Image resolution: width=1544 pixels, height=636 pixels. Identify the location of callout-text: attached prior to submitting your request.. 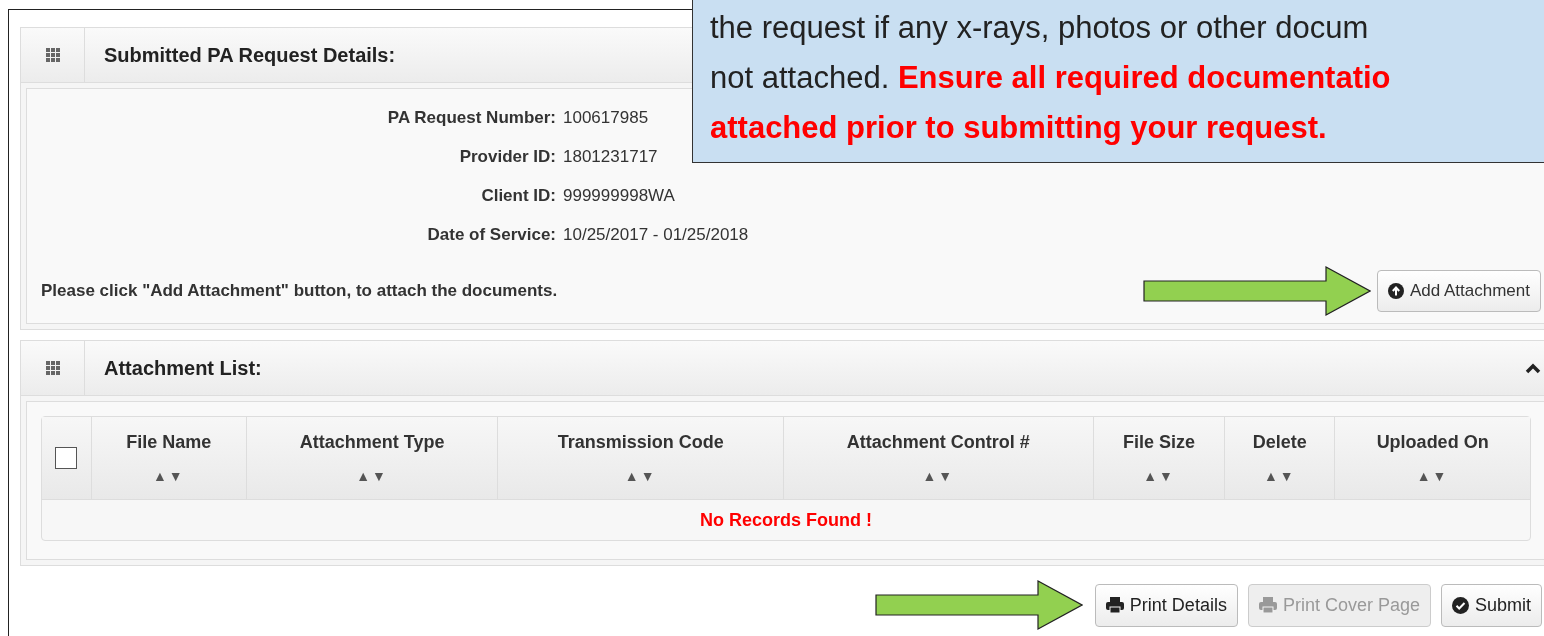
(1019, 128).